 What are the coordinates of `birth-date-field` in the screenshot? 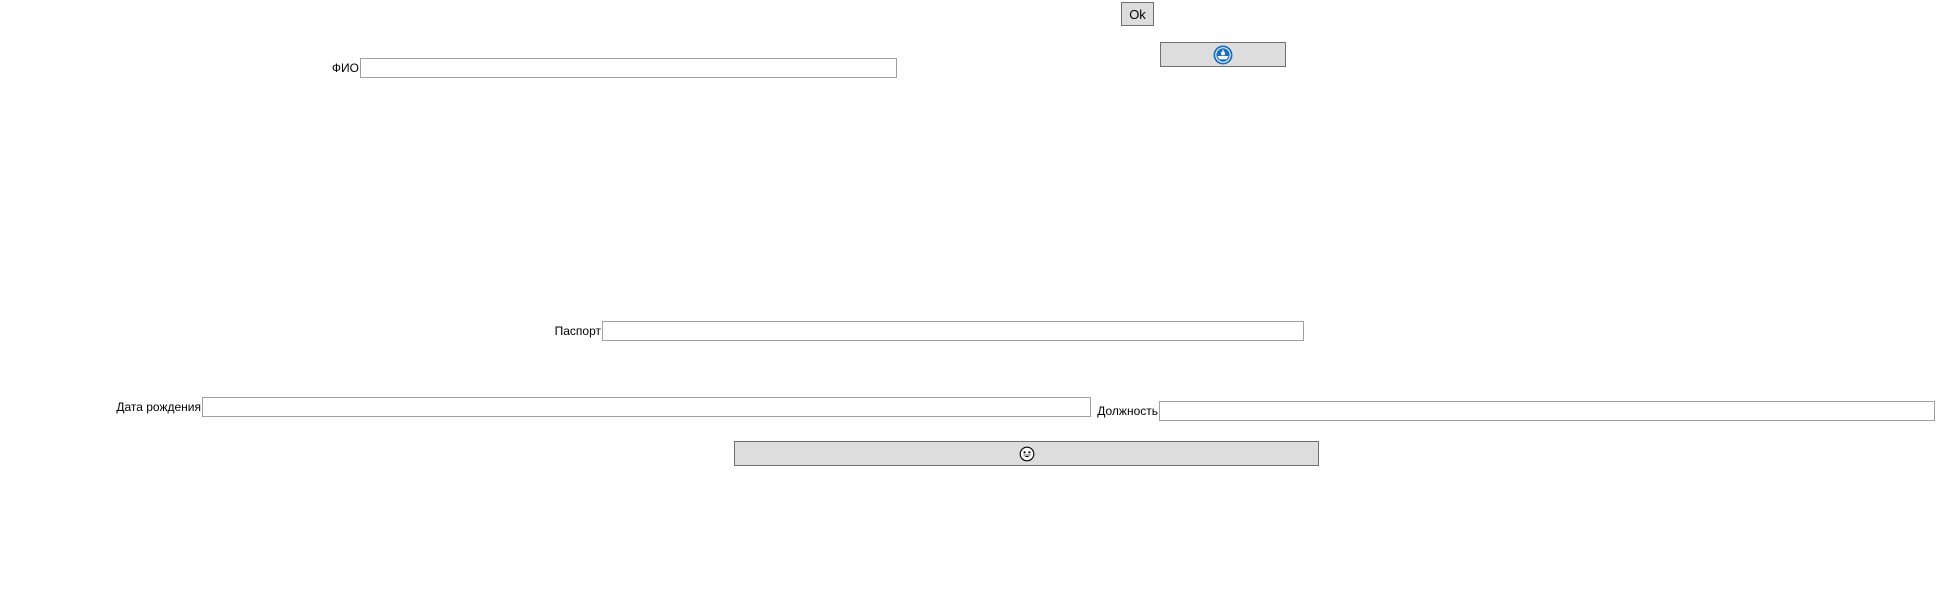 It's located at (646, 407).